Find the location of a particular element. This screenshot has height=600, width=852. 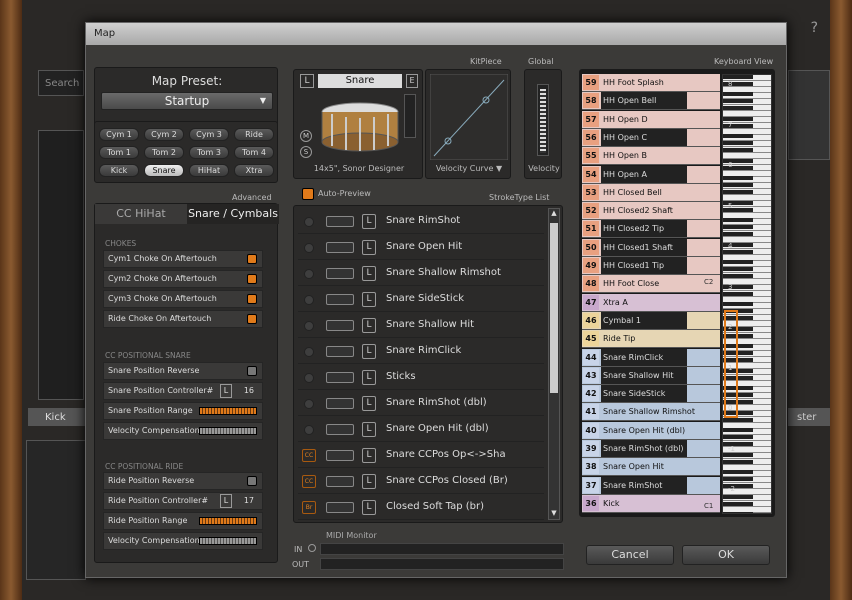

auto-preview-checkbox is located at coordinates (308, 194).